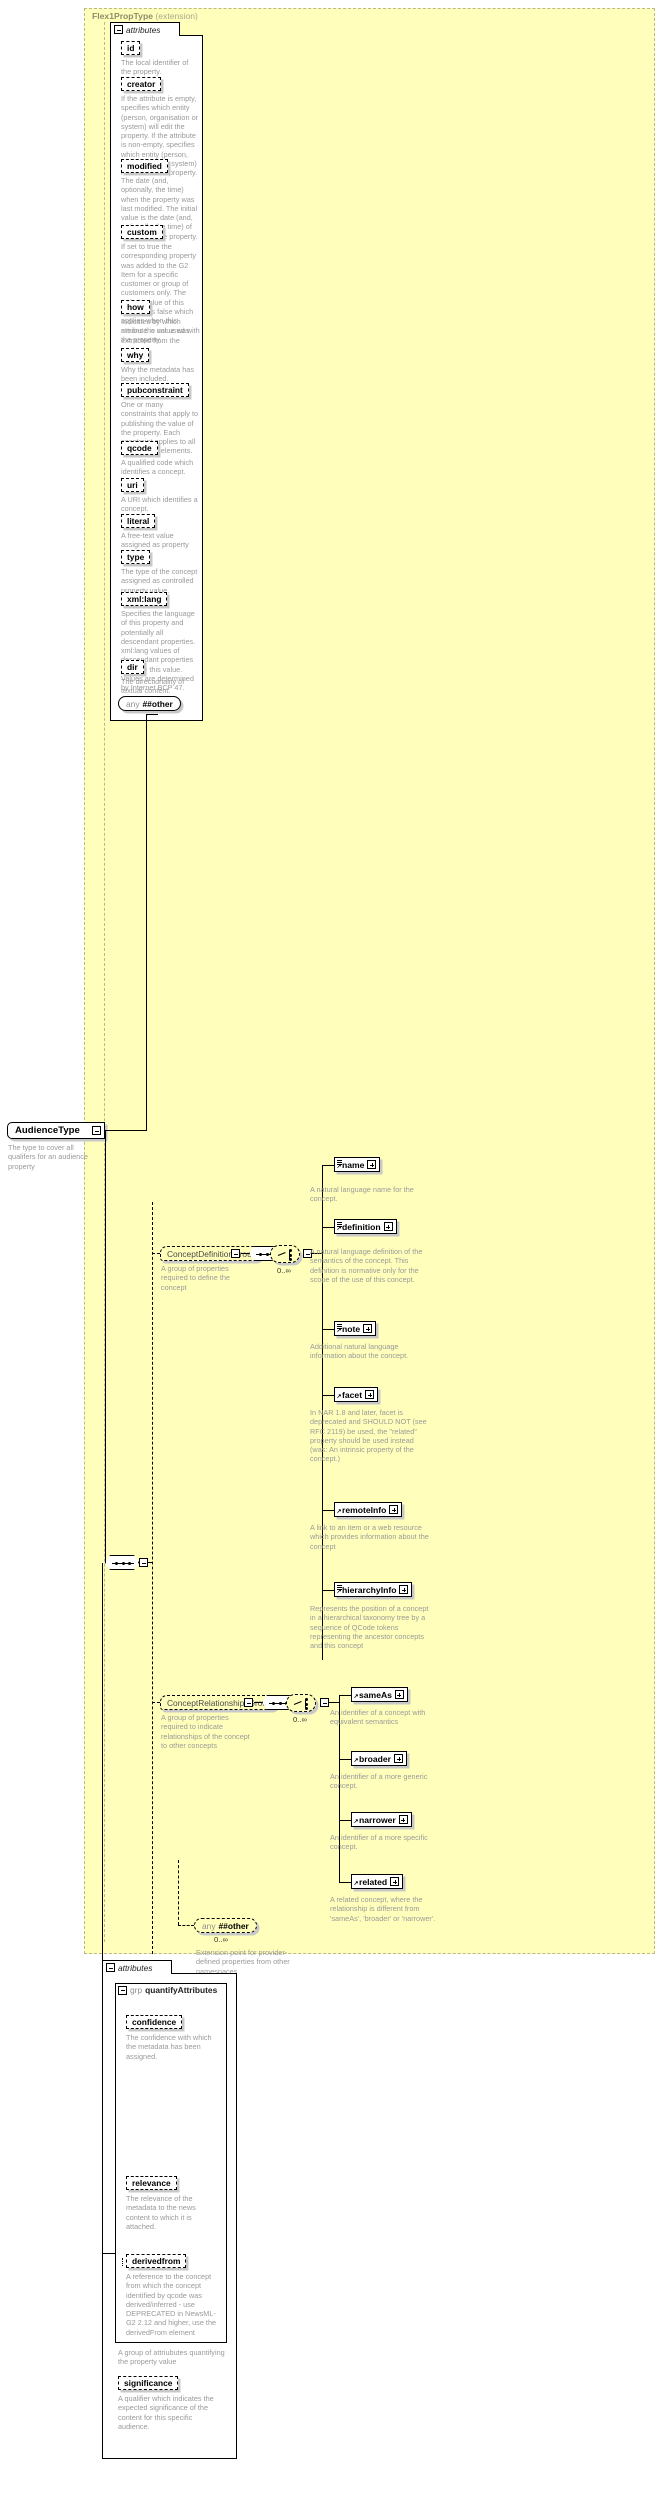 Image resolution: width=671 pixels, height=2505 pixels. Describe the element at coordinates (154, 2261) in the screenshot. I see `attribute-derivedfrom: derivedfrom` at that location.